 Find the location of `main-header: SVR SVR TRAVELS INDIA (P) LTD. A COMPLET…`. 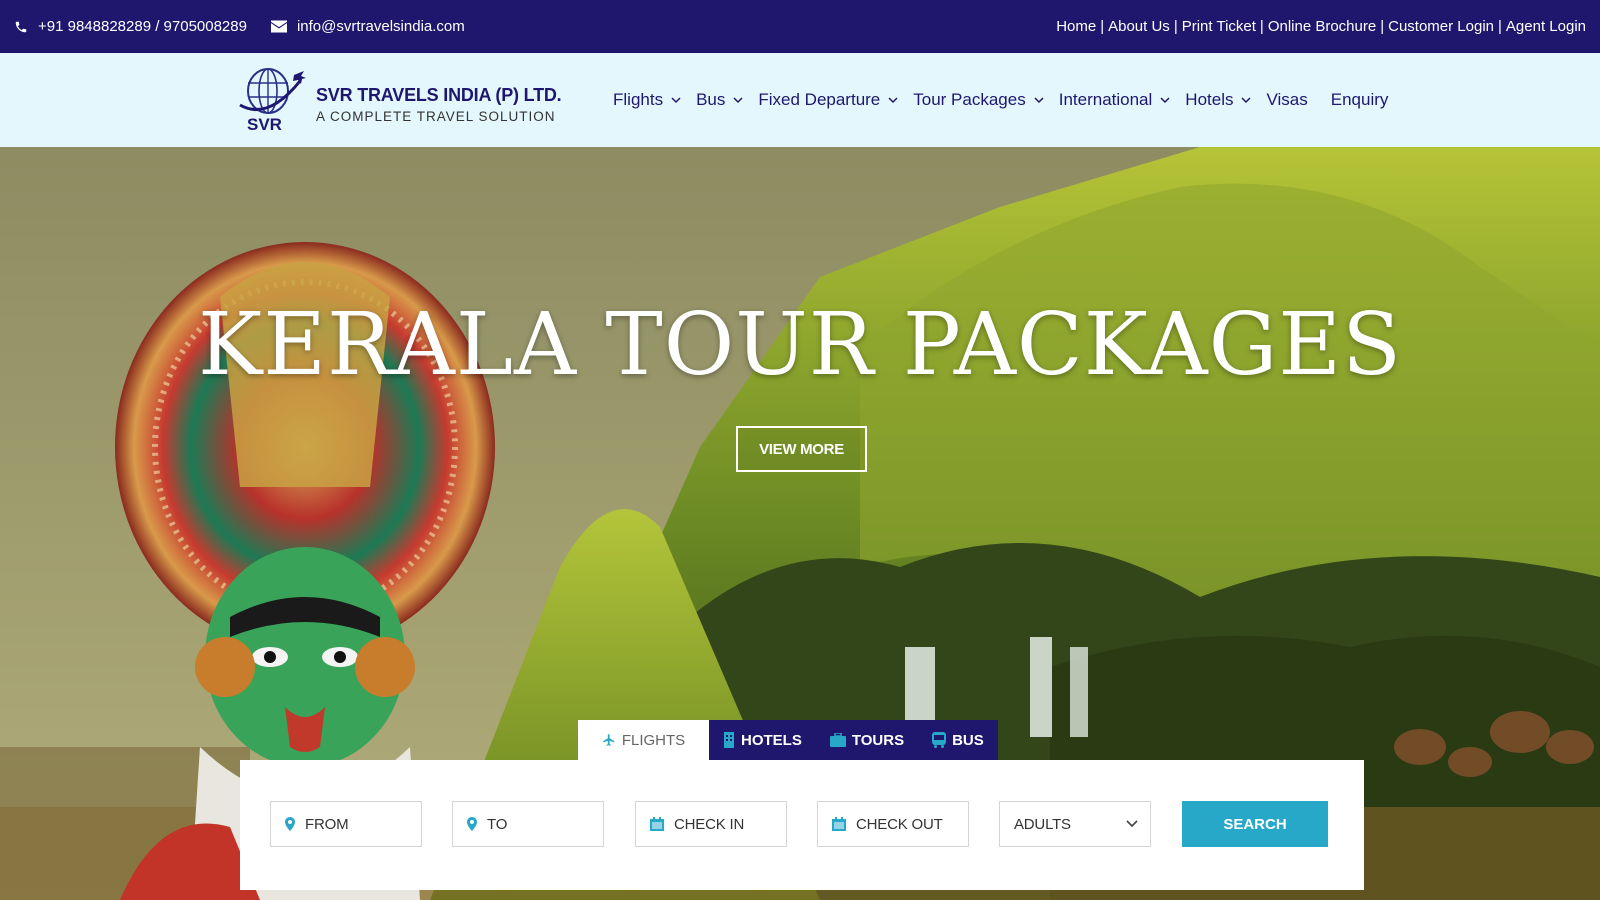

main-header: SVR SVR TRAVELS INDIA (P) LTD. A COMPLET… is located at coordinates (800, 100).